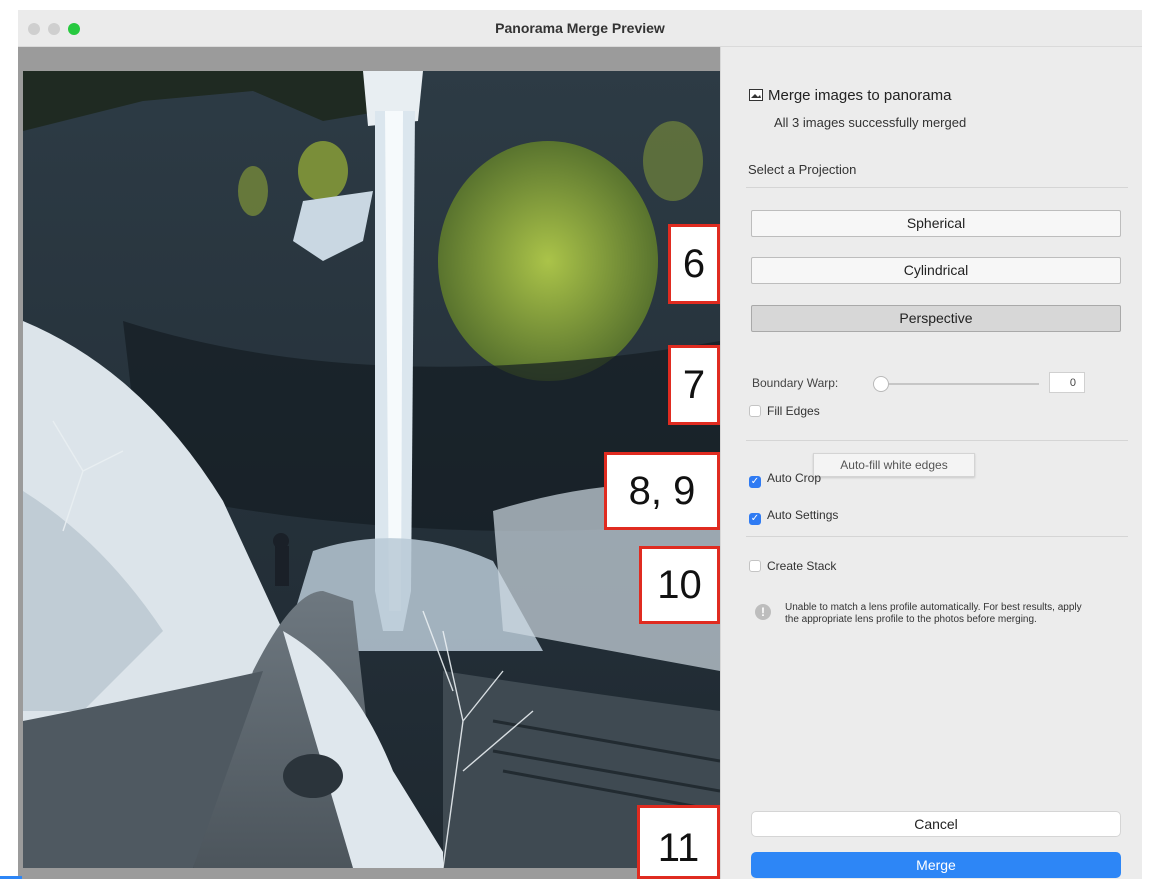 This screenshot has height=888, width=1153. What do you see at coordinates (679, 585) in the screenshot?
I see `callout-label: 10` at bounding box center [679, 585].